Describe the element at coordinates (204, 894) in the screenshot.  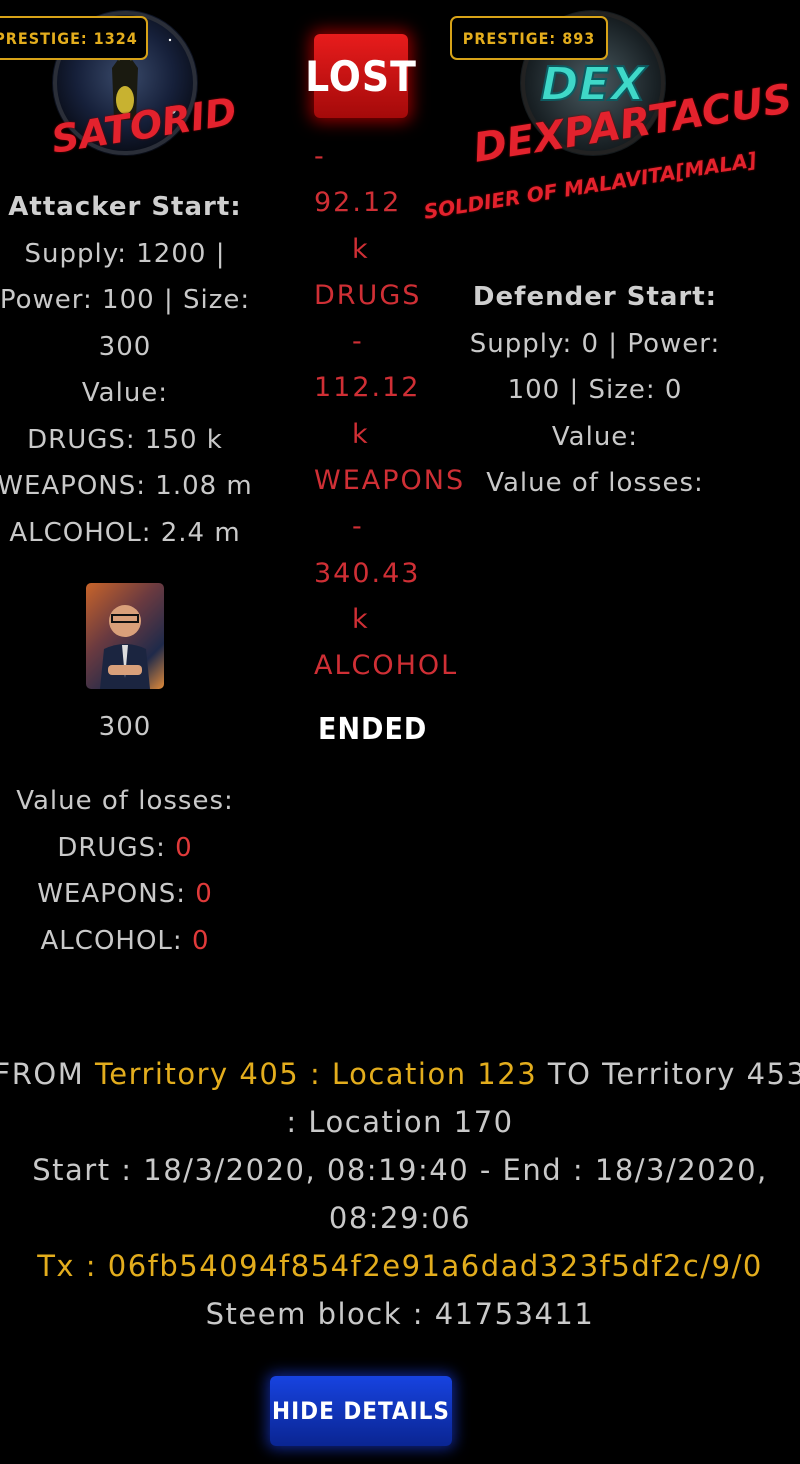
I see `loss-weapons-value: 0` at that location.